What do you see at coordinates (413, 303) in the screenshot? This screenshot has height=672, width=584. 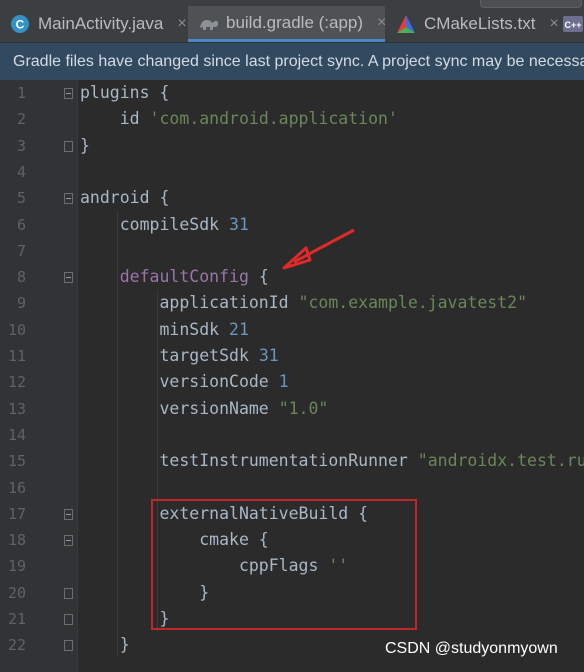 I see `code-token: "com.example.javatest2"` at bounding box center [413, 303].